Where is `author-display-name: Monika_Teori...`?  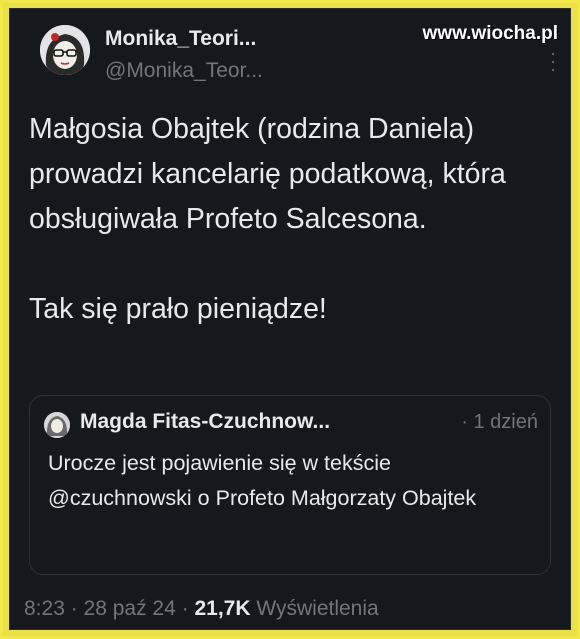 author-display-name: Monika_Teori... is located at coordinates (180, 39).